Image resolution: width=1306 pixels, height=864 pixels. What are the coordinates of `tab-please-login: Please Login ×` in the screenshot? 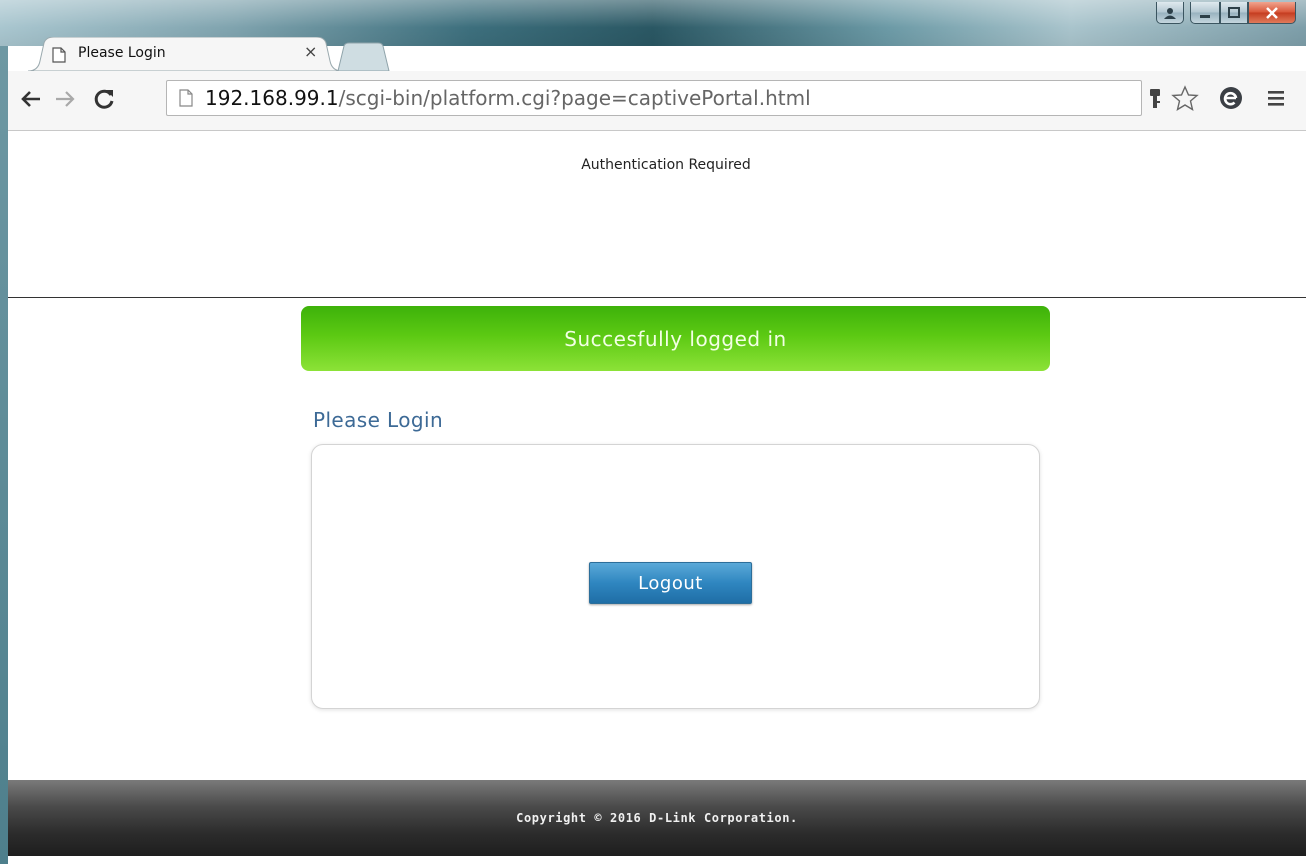 It's located at (185, 54).